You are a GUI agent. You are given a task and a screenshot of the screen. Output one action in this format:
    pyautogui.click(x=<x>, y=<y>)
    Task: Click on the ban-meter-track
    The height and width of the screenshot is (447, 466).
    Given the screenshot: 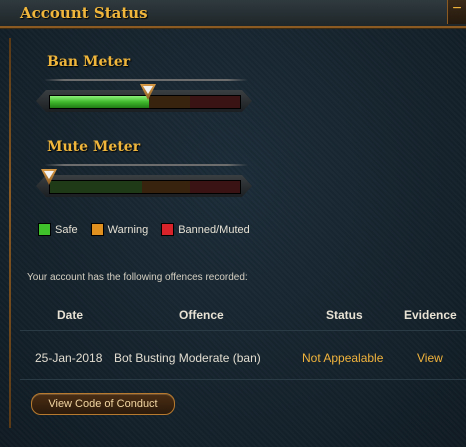 What is the action you would take?
    pyautogui.click(x=145, y=102)
    